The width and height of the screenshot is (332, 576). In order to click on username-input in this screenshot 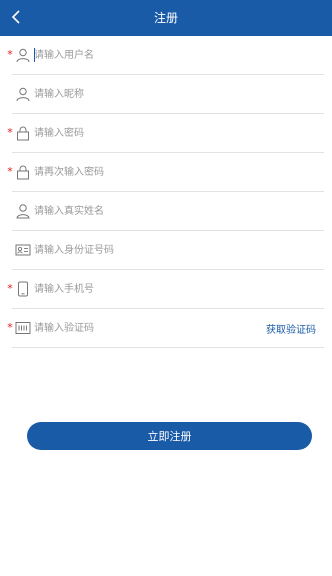, I will do `click(144, 55)`.